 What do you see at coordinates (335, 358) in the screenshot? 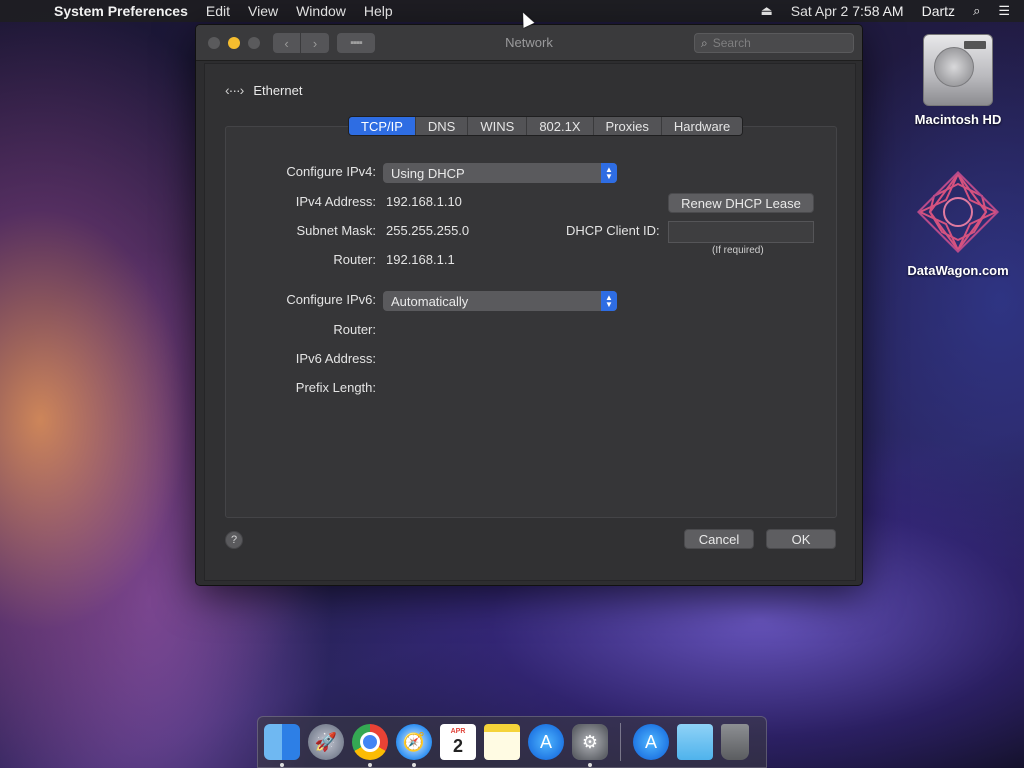
I see `ipv6-address-label: IPv6 Address:` at bounding box center [335, 358].